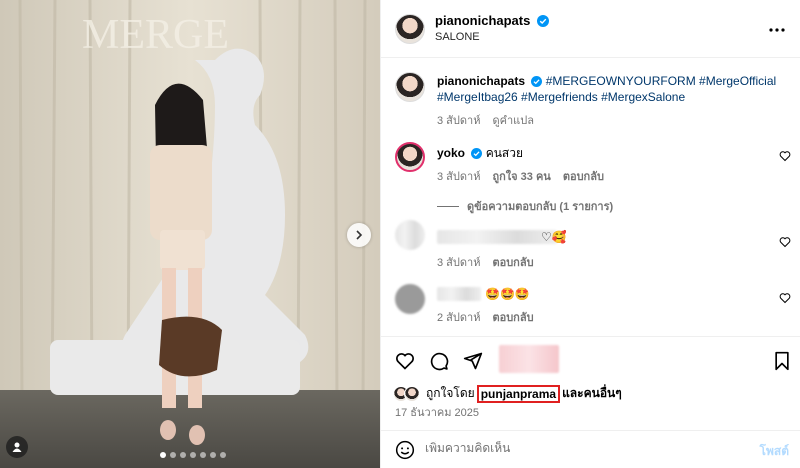 The height and width of the screenshot is (468, 800). Describe the element at coordinates (437, 412) in the screenshot. I see `post-date: 17 ธันวาคม 2025` at that location.